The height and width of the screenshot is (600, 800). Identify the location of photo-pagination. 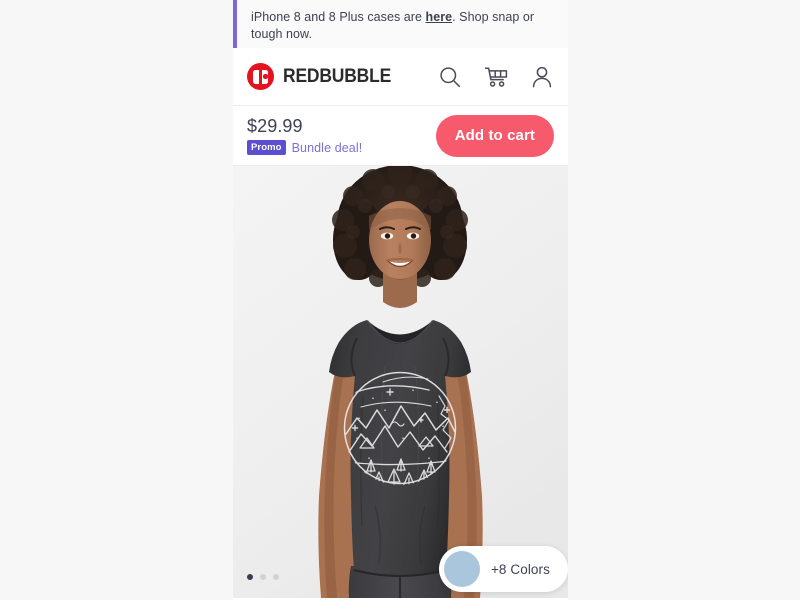
(263, 577).